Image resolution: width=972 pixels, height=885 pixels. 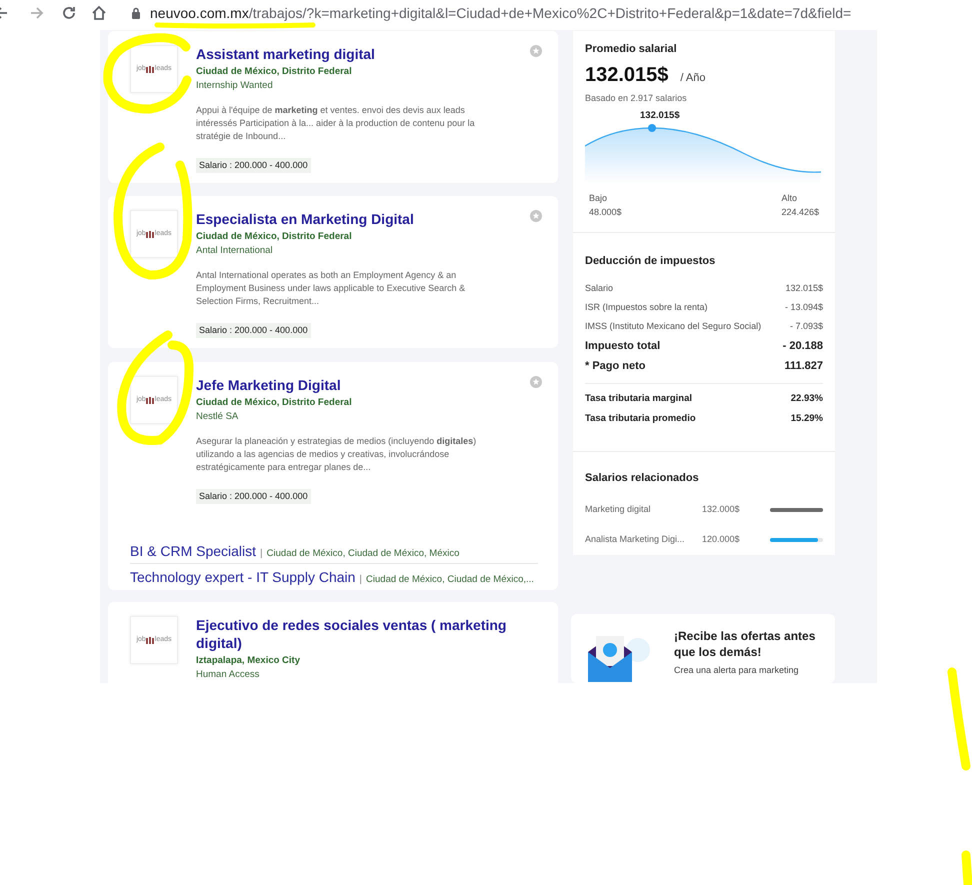 I want to click on job-title: Especialista en Marketing Digital, so click(x=361, y=219).